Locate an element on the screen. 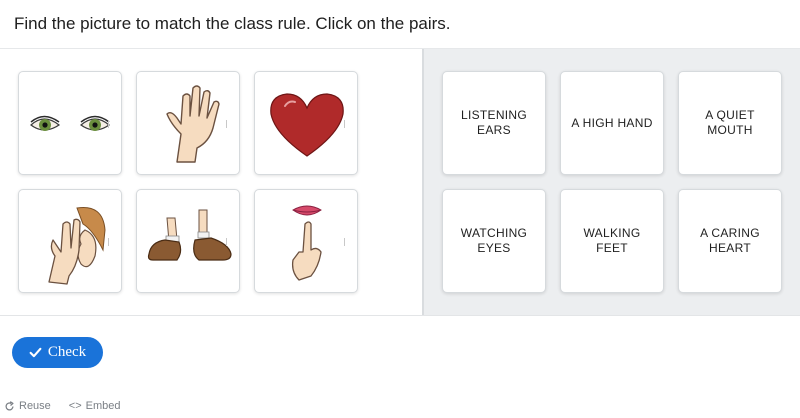 The width and height of the screenshot is (800, 418). checkmark-icon is located at coordinates (35, 352).